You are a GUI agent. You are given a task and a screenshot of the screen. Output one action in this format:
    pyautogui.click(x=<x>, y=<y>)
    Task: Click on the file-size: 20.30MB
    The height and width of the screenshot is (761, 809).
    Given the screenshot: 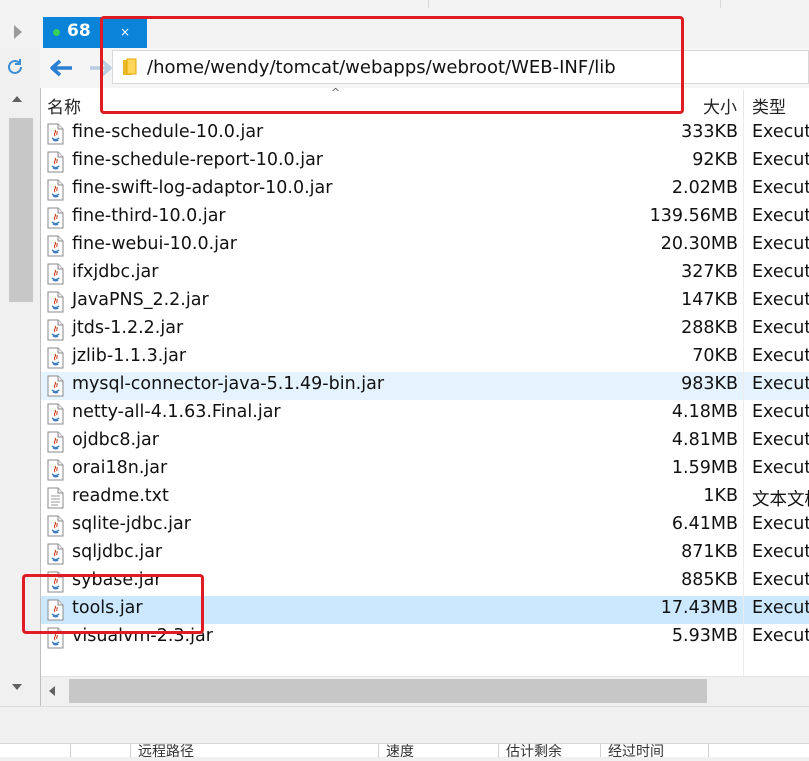 What is the action you would take?
    pyautogui.click(x=699, y=244)
    